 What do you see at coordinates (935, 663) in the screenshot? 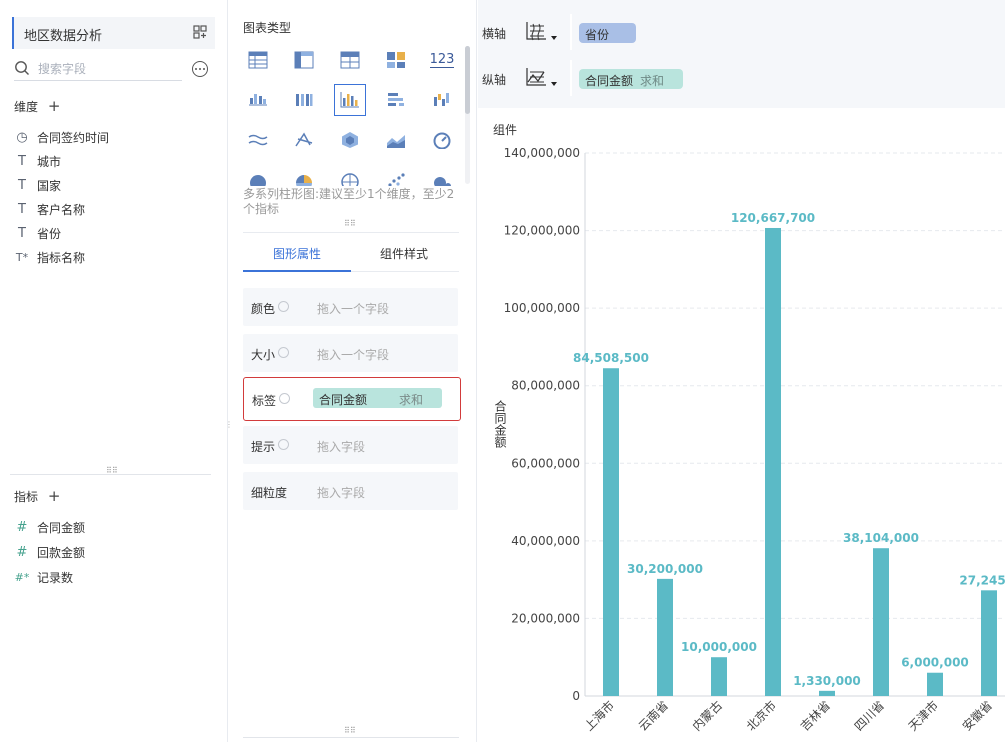
I see `data-label: 6,000,000` at bounding box center [935, 663].